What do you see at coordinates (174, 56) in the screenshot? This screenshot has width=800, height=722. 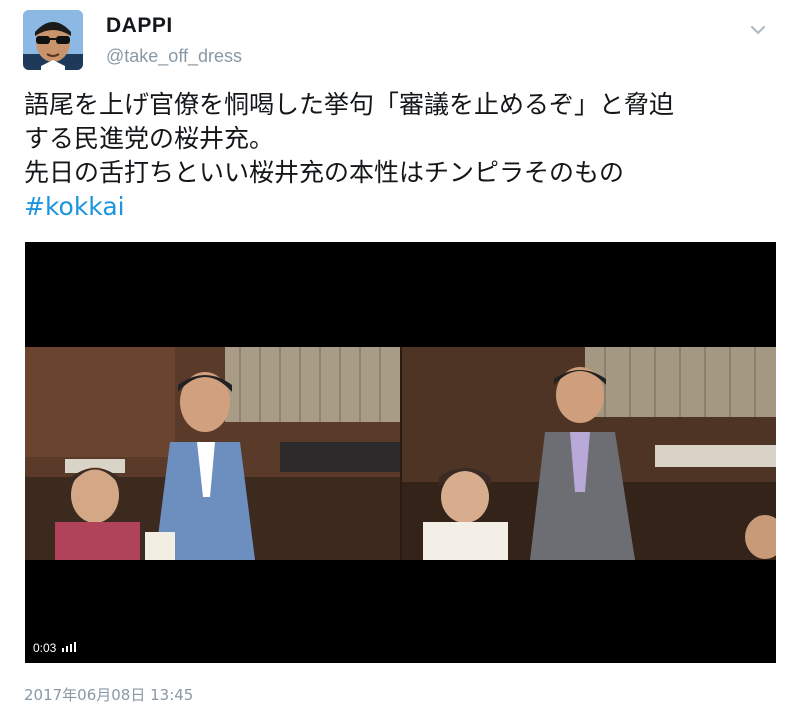 I see `user-handle: @take_off_dress` at bounding box center [174, 56].